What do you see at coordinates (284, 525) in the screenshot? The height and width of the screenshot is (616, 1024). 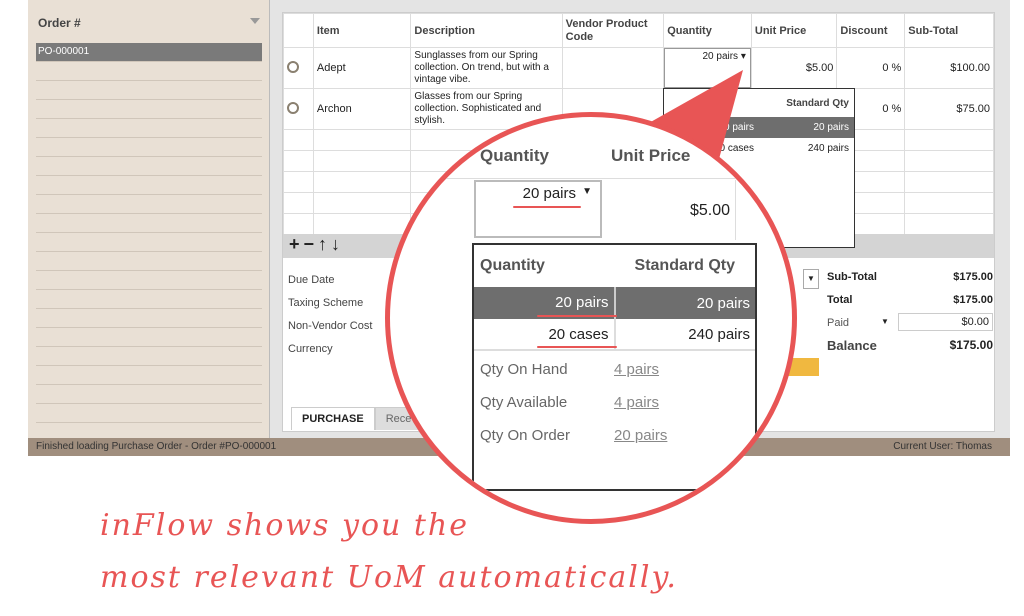 I see `caption-line-1: inFlow shows you the` at bounding box center [284, 525].